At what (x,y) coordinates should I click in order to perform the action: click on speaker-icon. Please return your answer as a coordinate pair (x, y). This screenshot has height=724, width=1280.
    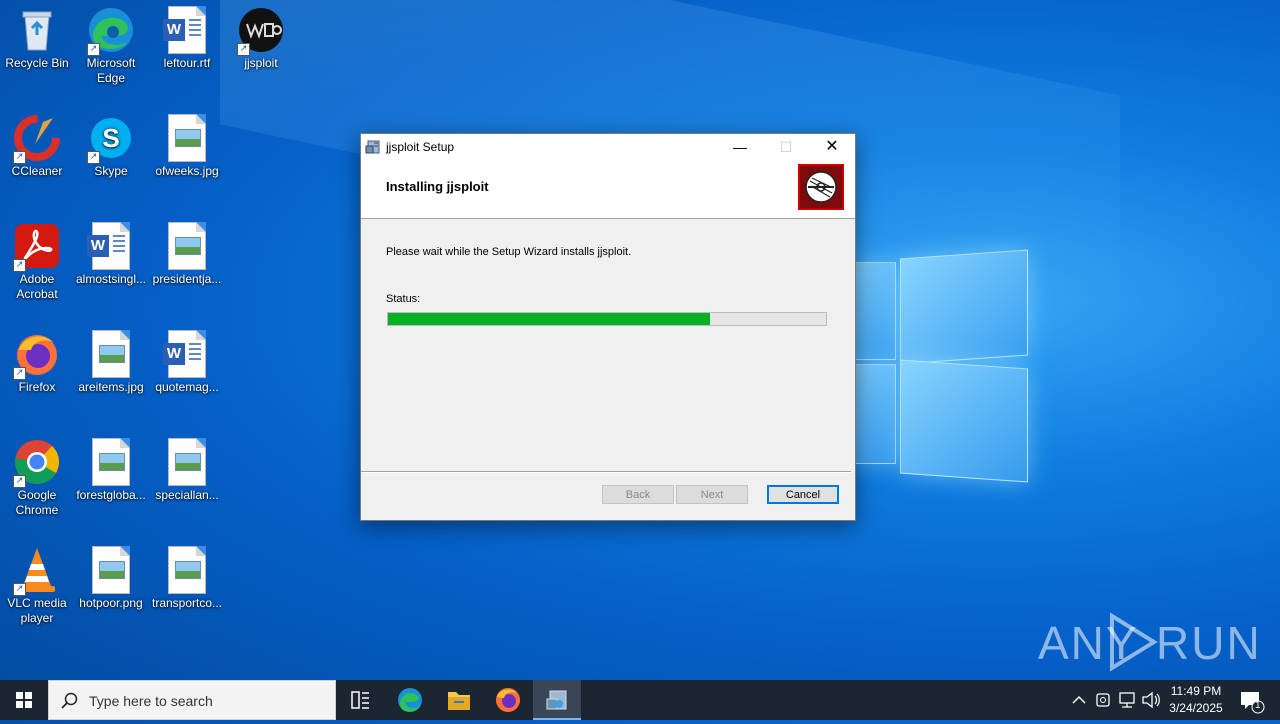
    Looking at the image, I should click on (1151, 700).